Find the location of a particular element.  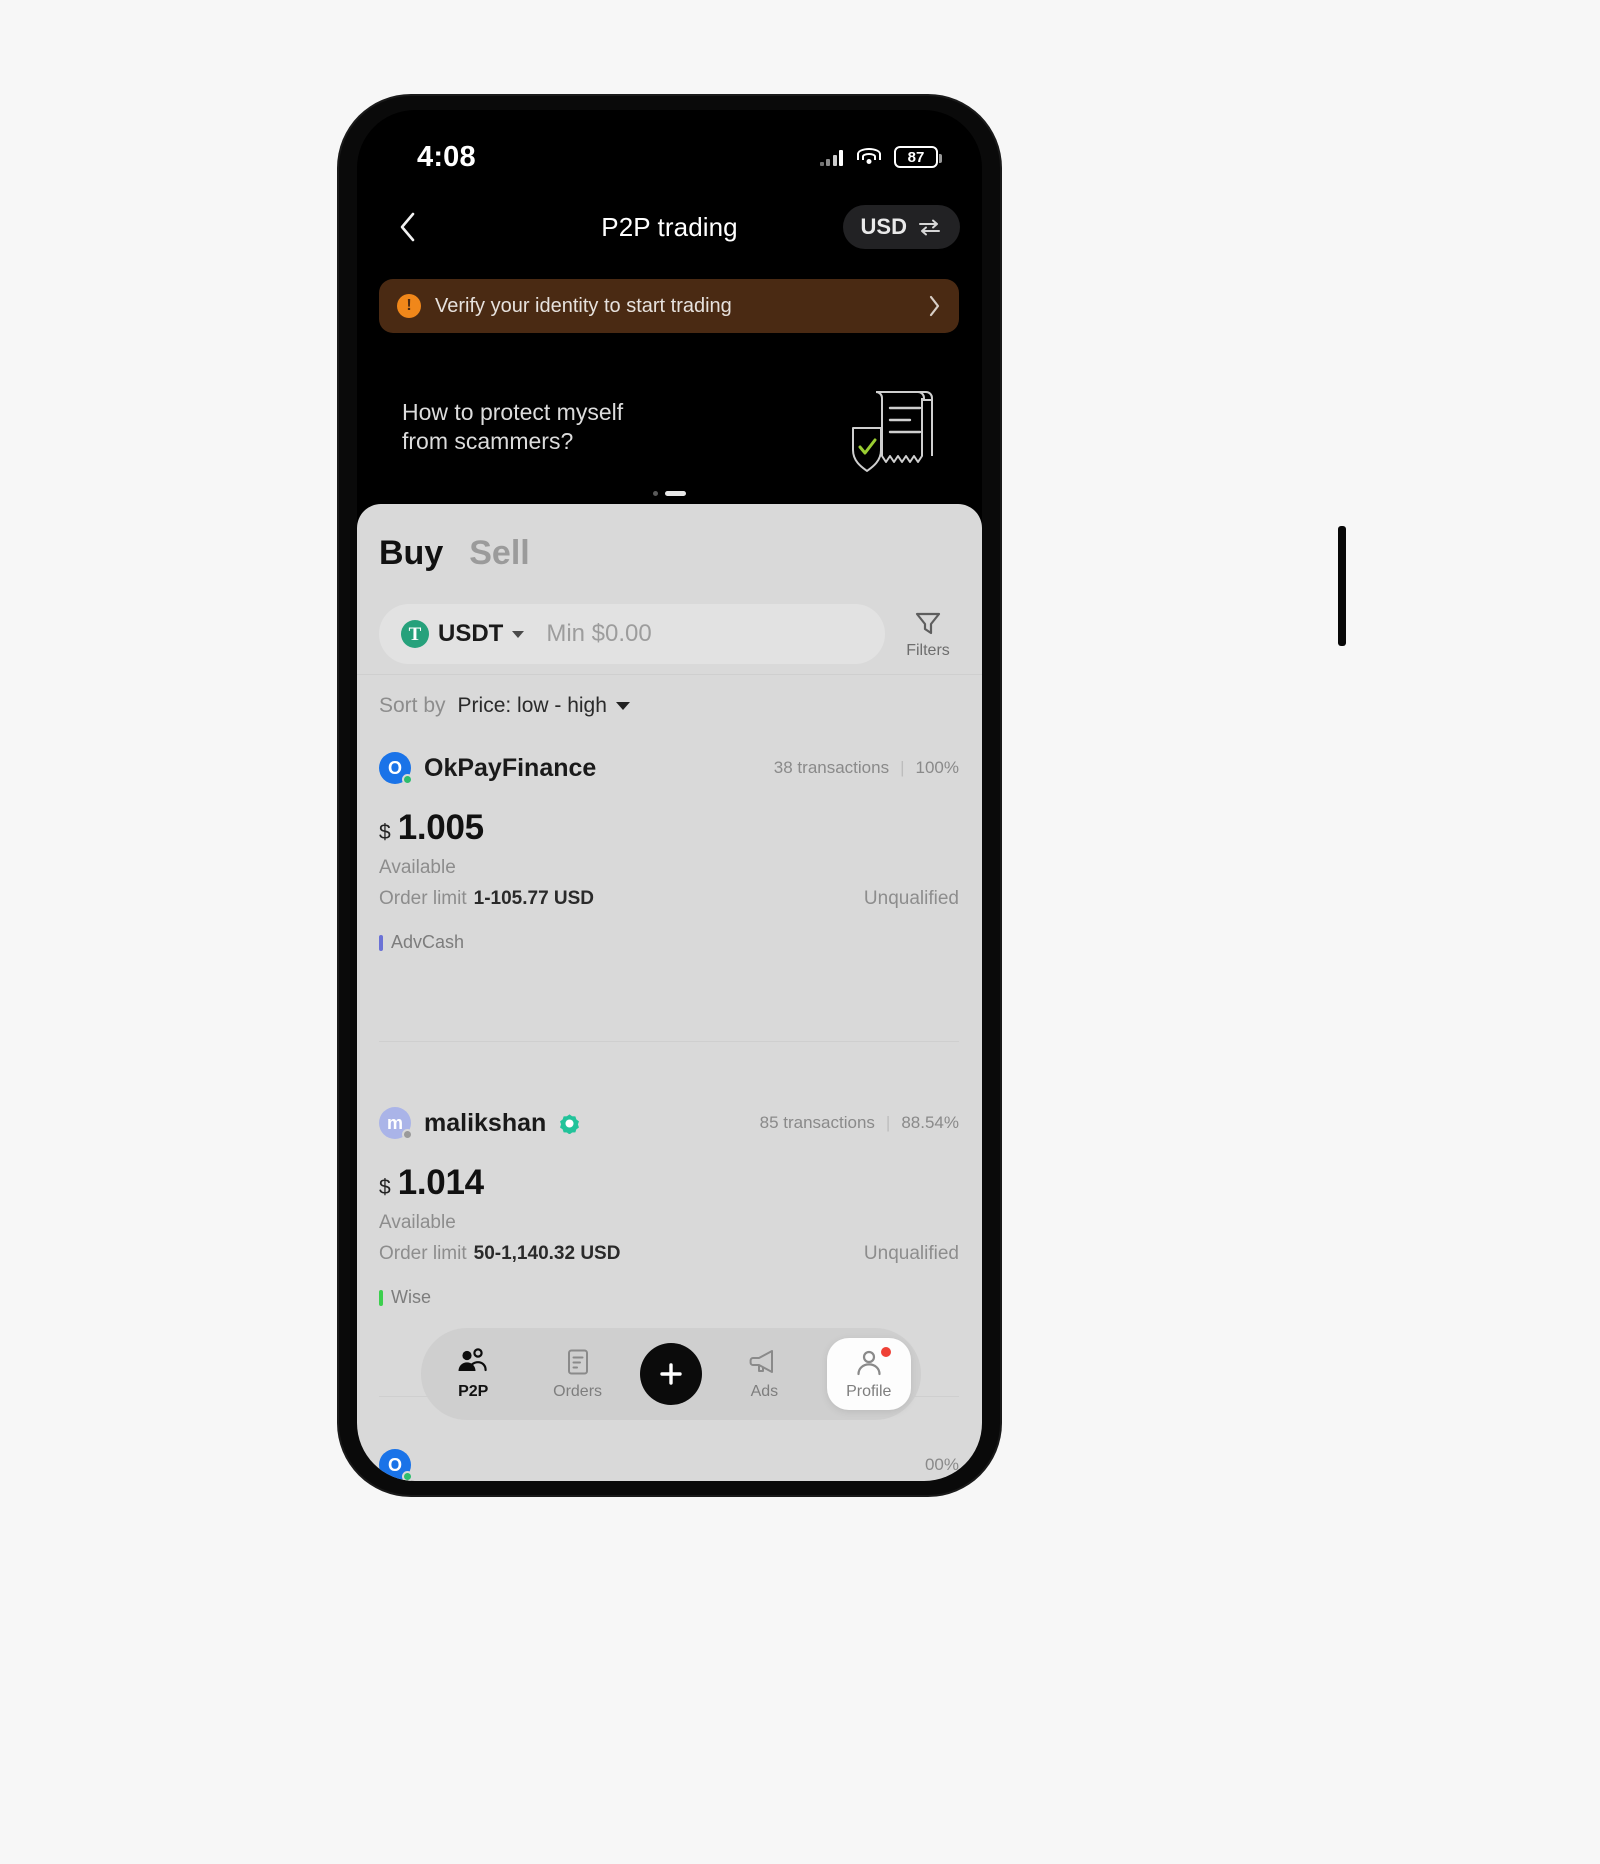

amount-input-placeholder: Min $0.00 is located at coordinates (598, 634).